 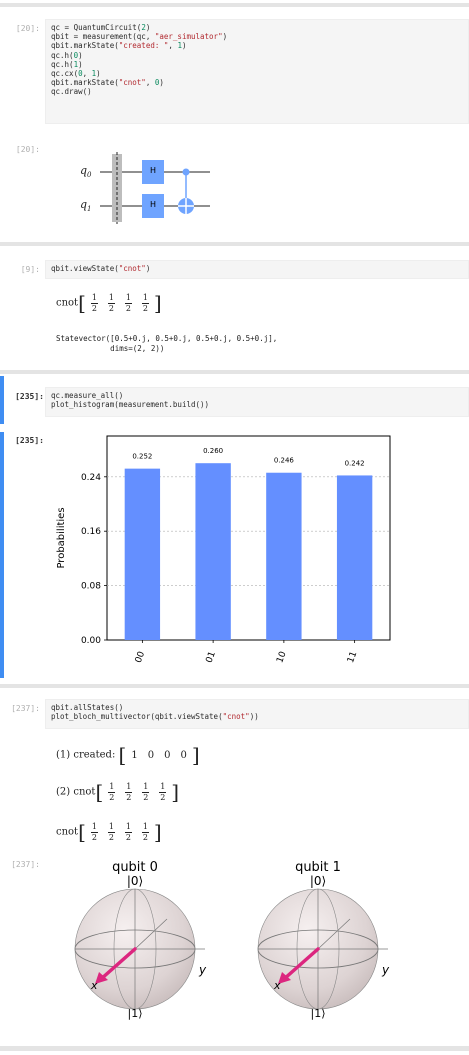 I want to click on bar-value-label: 0.246, so click(x=284, y=461).